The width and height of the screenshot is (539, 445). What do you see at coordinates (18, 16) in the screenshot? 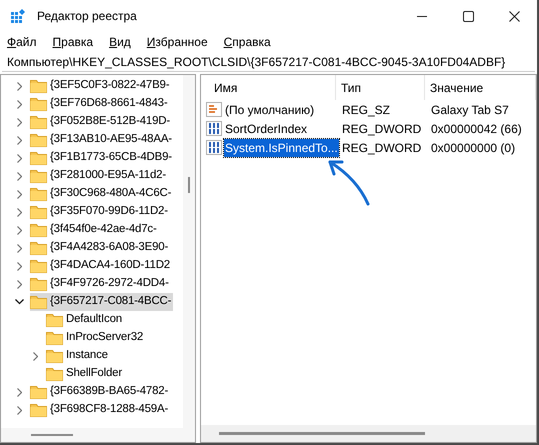
I see `registry-editor-icon` at bounding box center [18, 16].